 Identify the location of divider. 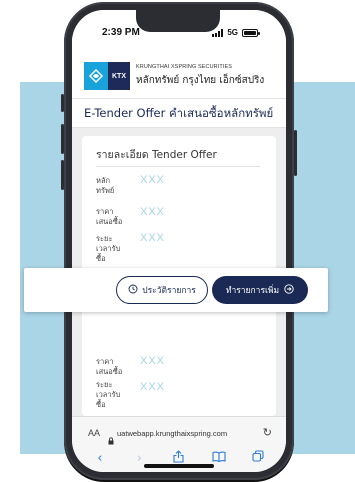
(178, 166).